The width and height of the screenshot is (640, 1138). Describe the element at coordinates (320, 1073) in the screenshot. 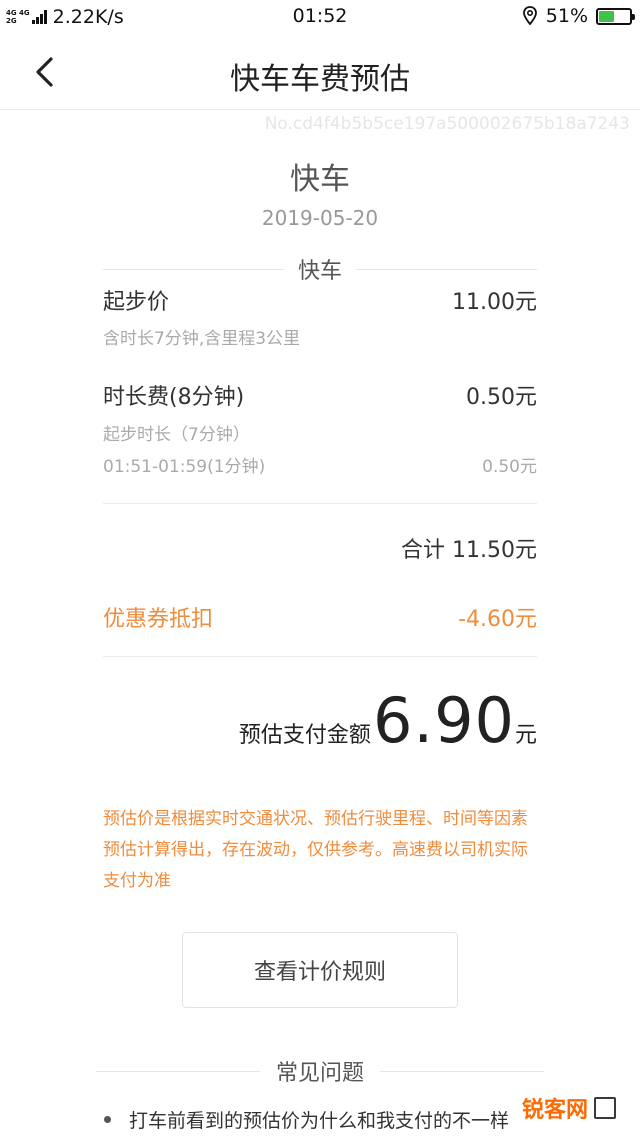

I see `faq-title: 常见问题` at that location.